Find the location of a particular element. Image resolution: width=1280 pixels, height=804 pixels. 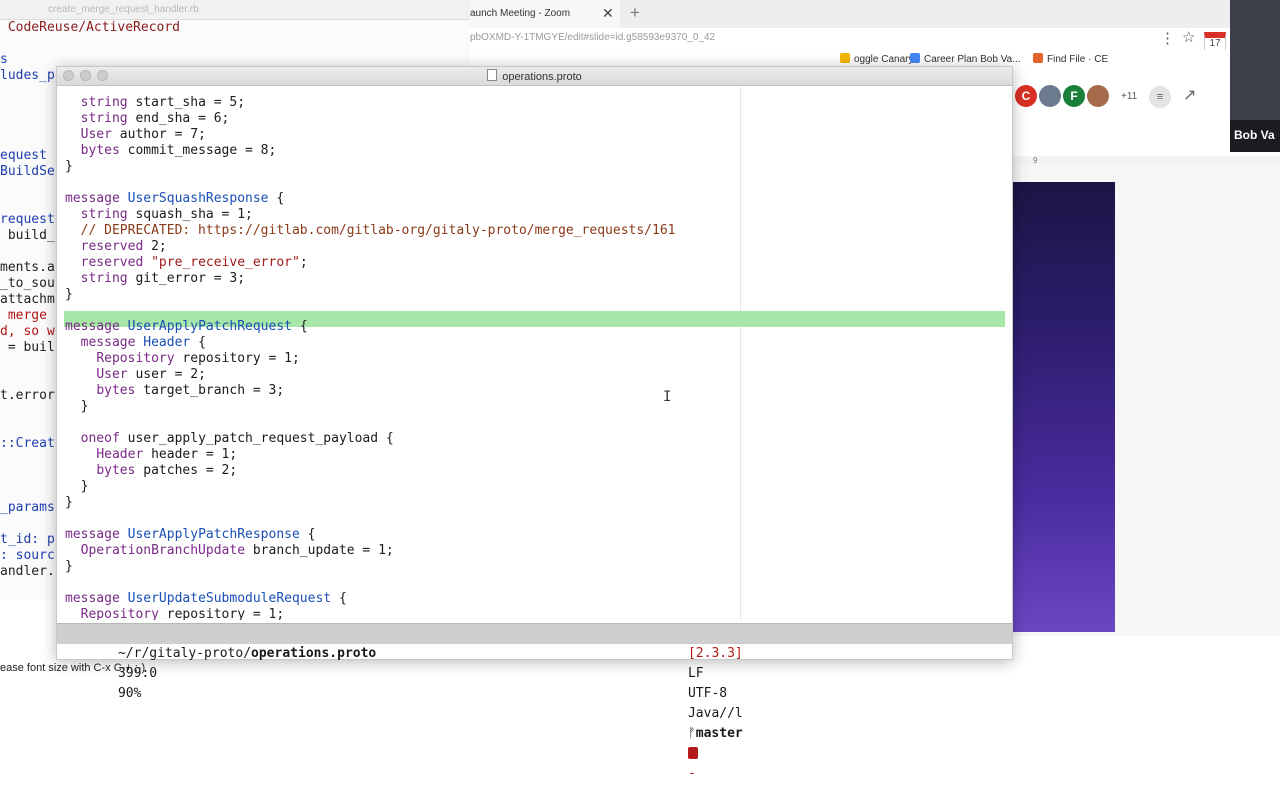

code-line: string squash_sha = 1; is located at coordinates (159, 215).